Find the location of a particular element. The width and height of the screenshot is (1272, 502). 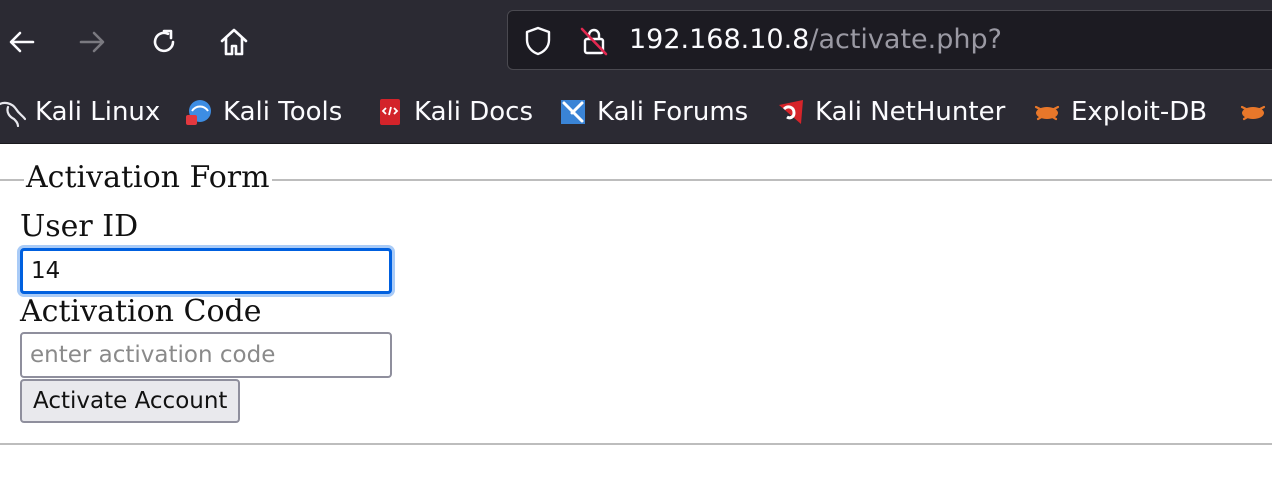

insecure-lock-icon is located at coordinates (594, 43).